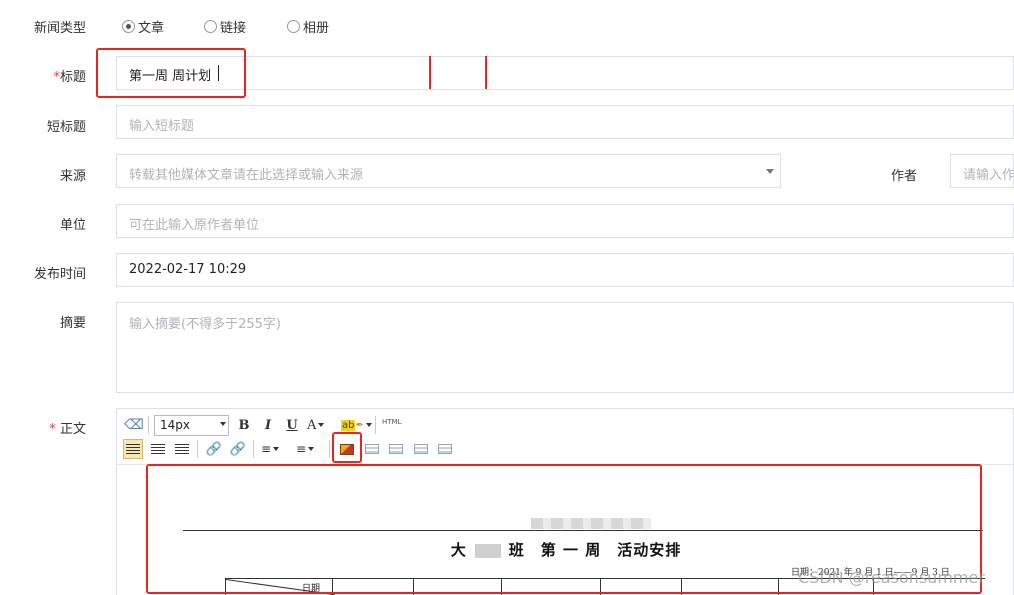 This screenshot has width=1014, height=595. Describe the element at coordinates (175, 425) in the screenshot. I see `font-size-value: 14px` at that location.